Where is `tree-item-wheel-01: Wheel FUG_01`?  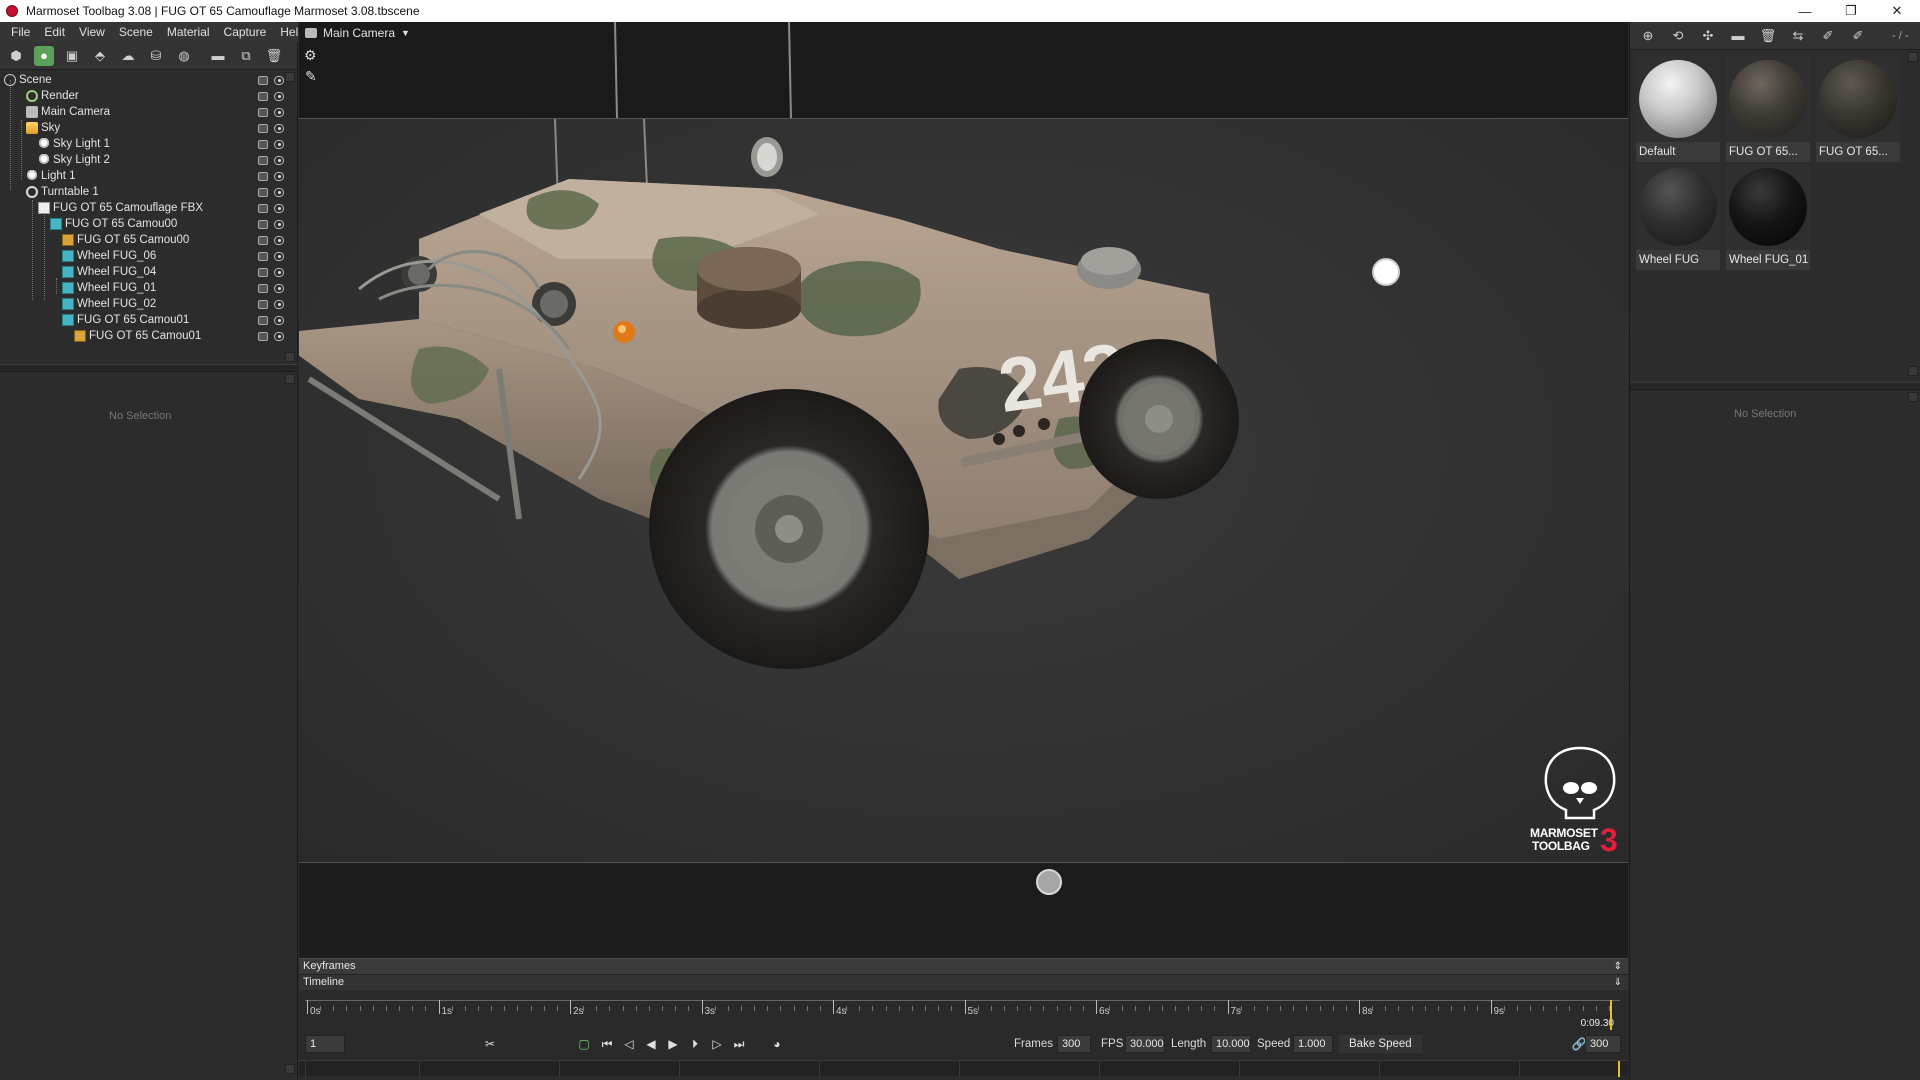
tree-item-wheel-01: Wheel FUG_01 is located at coordinates (176, 288).